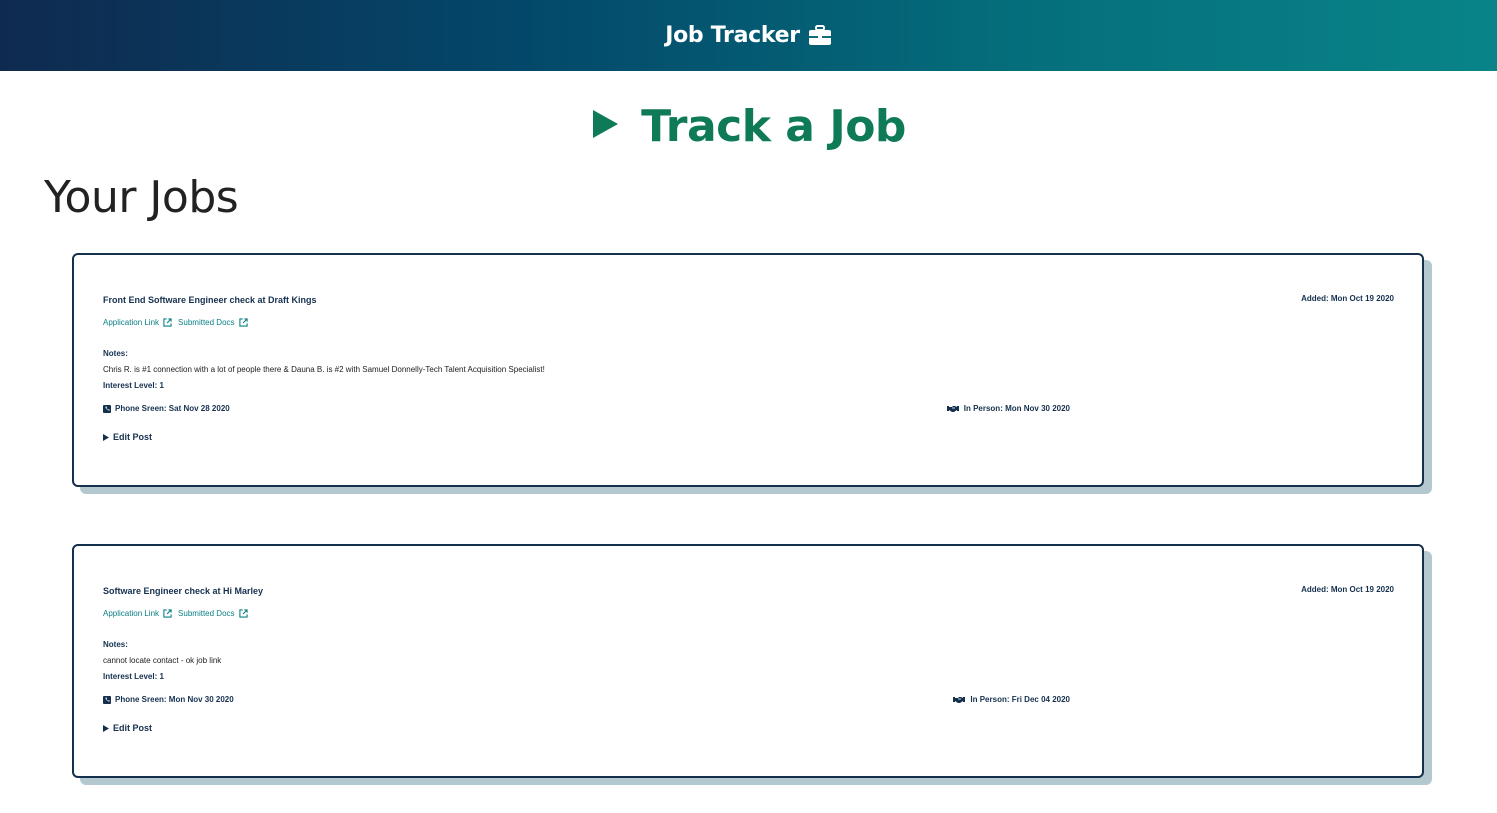 This screenshot has height=813, width=1497. What do you see at coordinates (1020, 699) in the screenshot?
I see `in-person-label: In Person: Fri Dec 04 2020` at bounding box center [1020, 699].